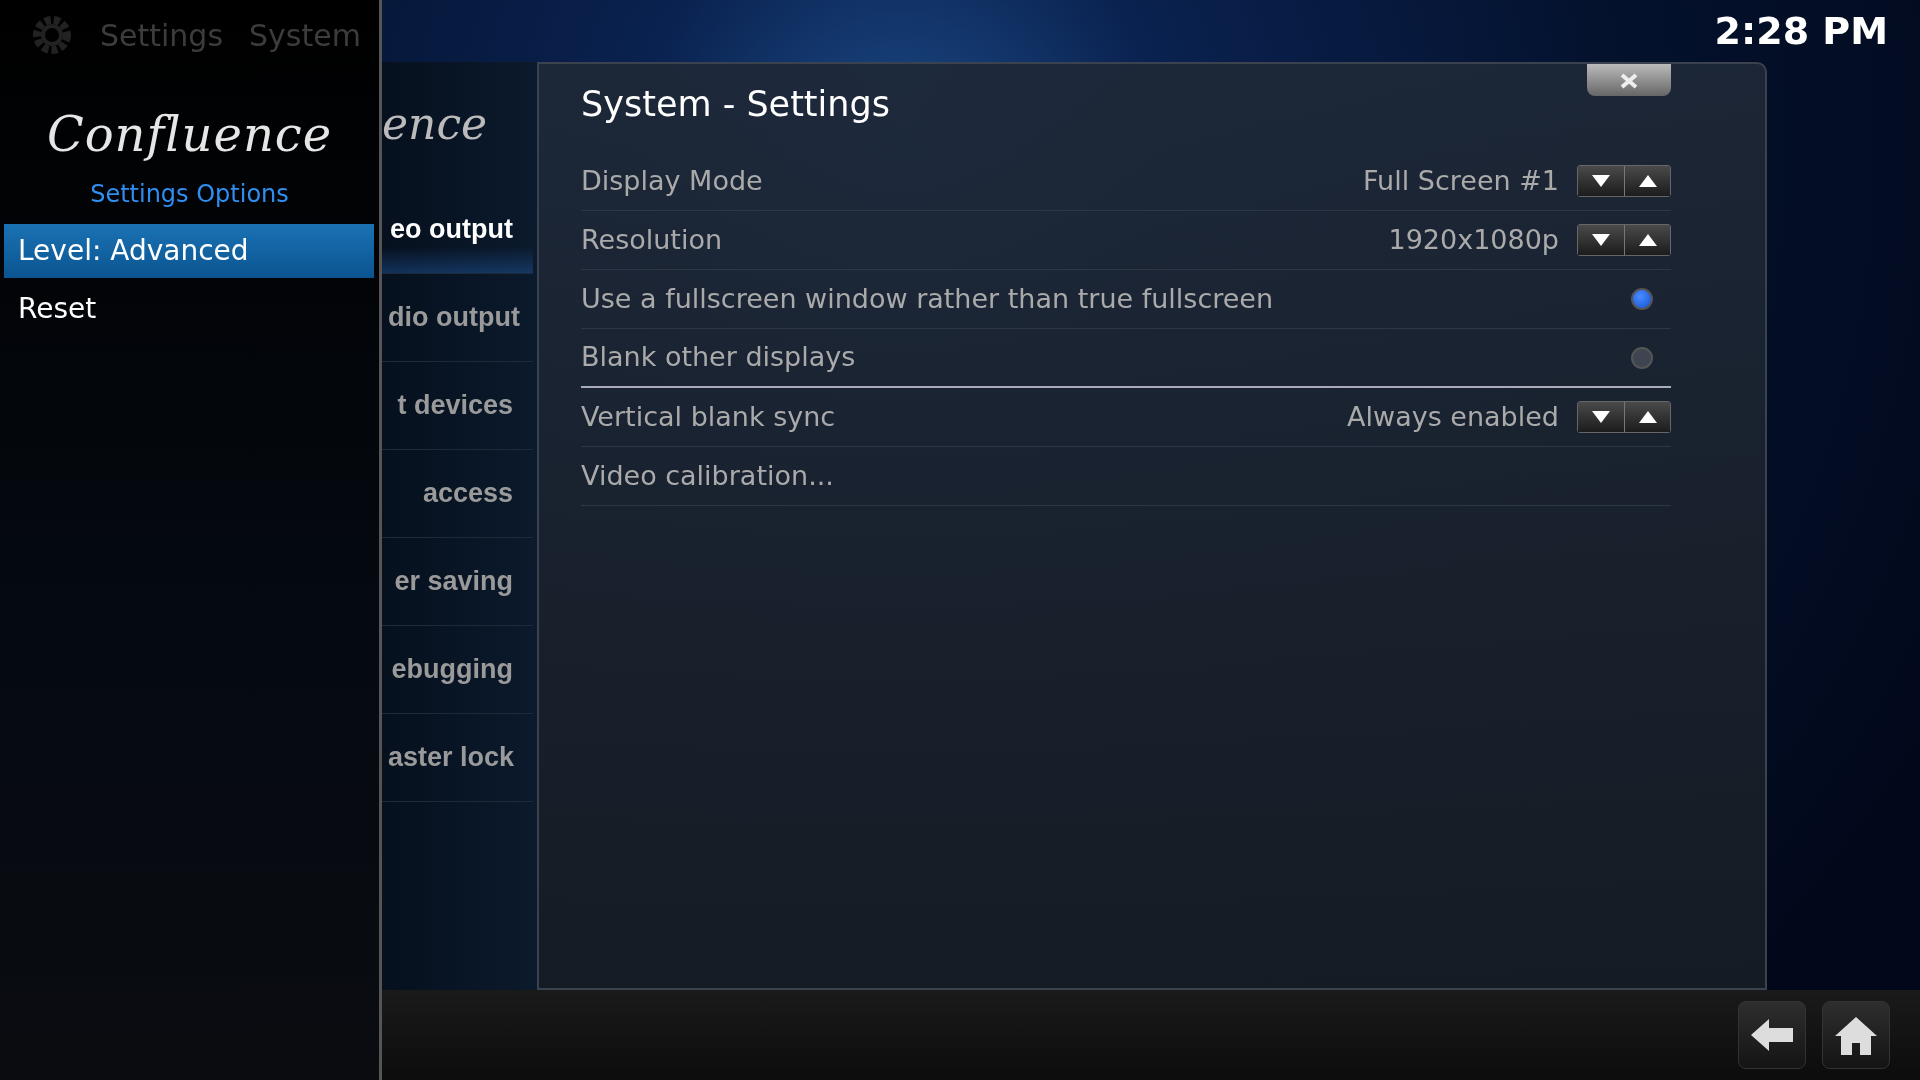 This screenshot has width=1920, height=1080. Describe the element at coordinates (305, 35) in the screenshot. I see `breadcrumb-text: System` at that location.